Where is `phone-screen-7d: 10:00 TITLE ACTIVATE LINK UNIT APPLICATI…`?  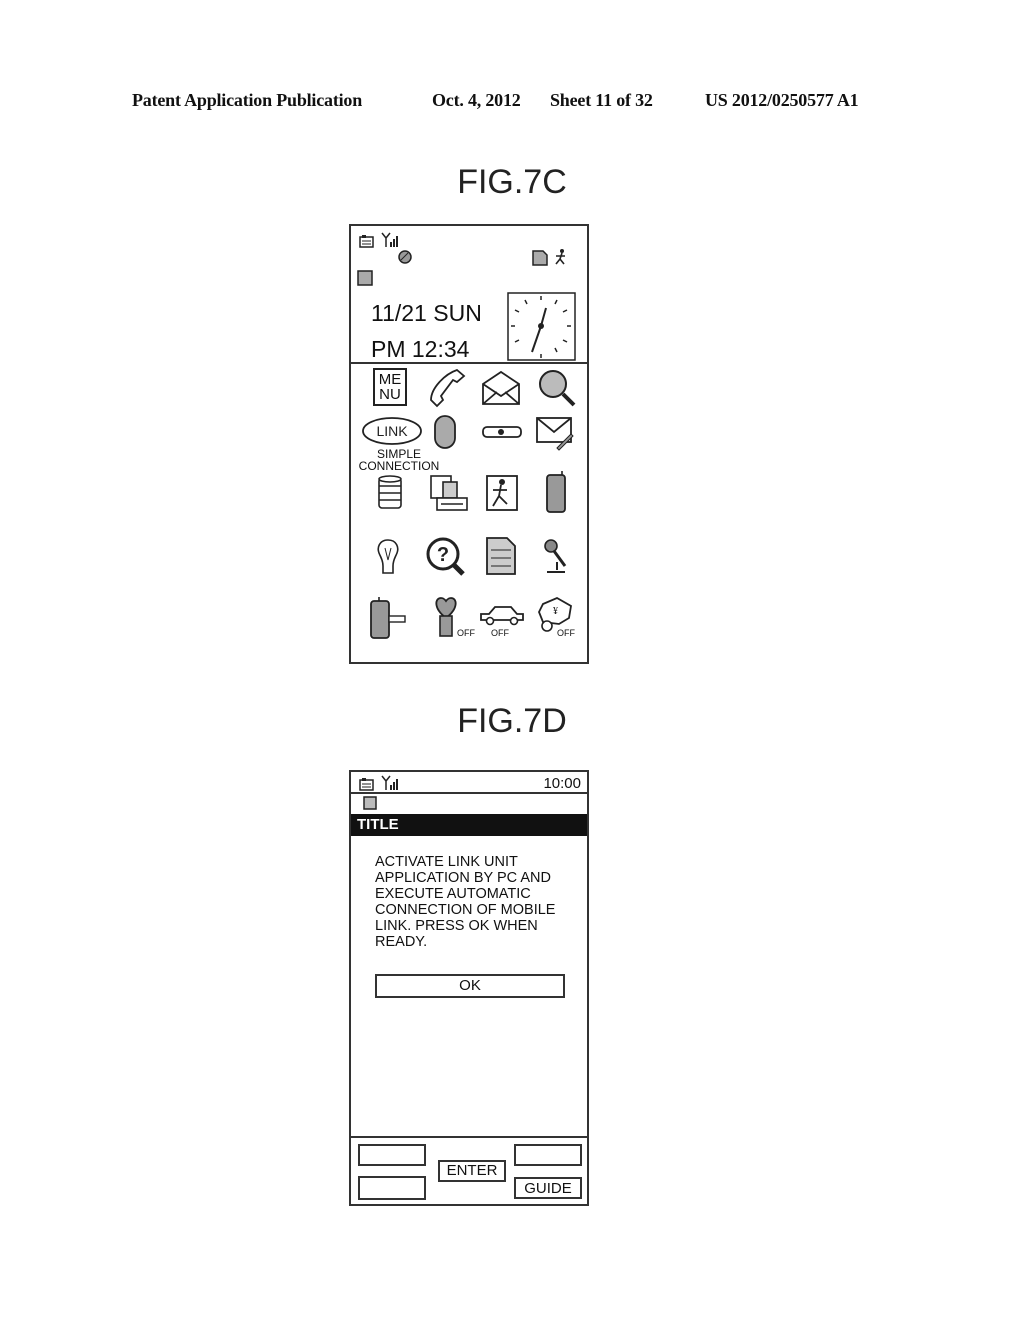 phone-screen-7d: 10:00 TITLE ACTIVATE LINK UNIT APPLICATI… is located at coordinates (469, 988).